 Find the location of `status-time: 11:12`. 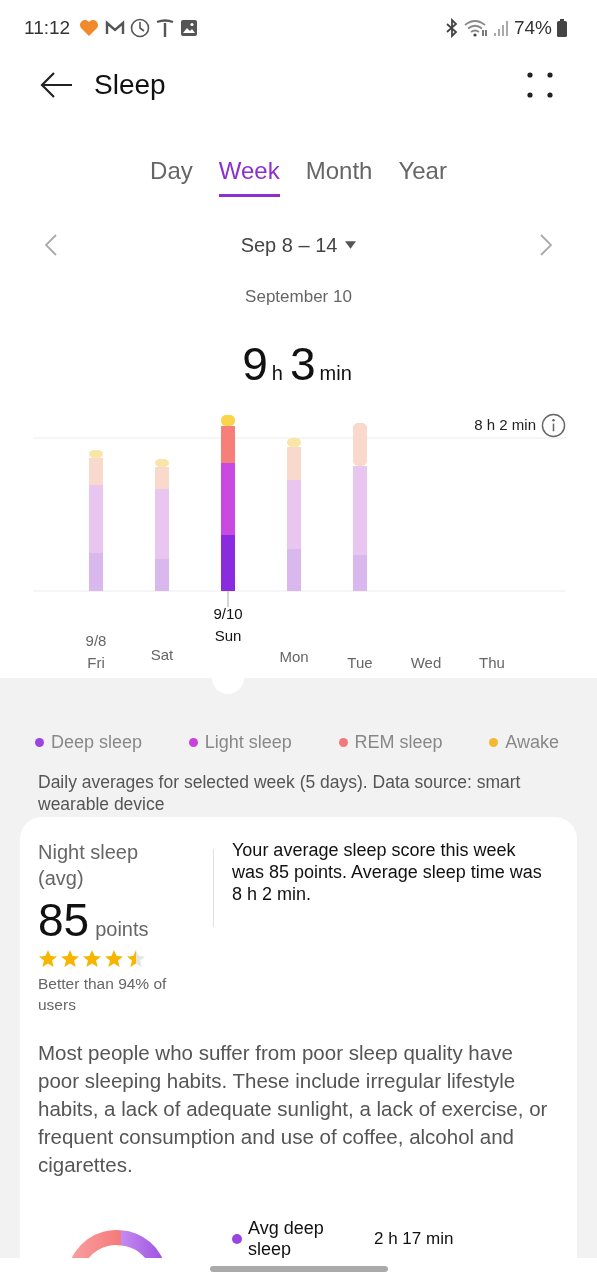

status-time: 11:12 is located at coordinates (47, 27).